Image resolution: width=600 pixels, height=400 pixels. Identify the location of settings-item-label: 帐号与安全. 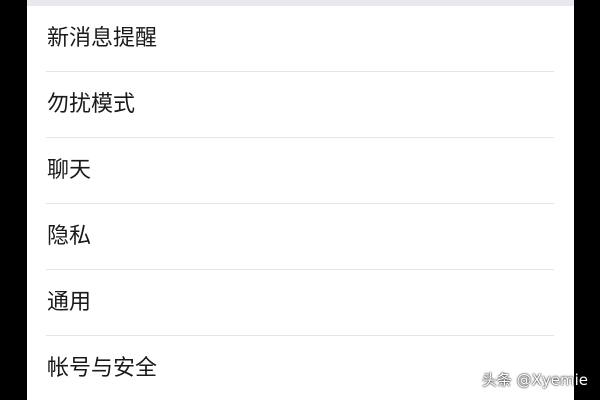
(102, 368).